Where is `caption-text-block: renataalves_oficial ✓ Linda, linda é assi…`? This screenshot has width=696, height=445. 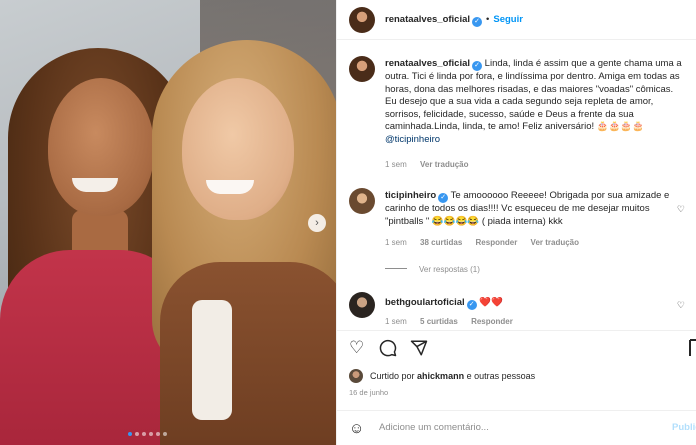 caption-text-block: renataalves_oficial ✓ Linda, linda é assi… is located at coordinates (535, 102).